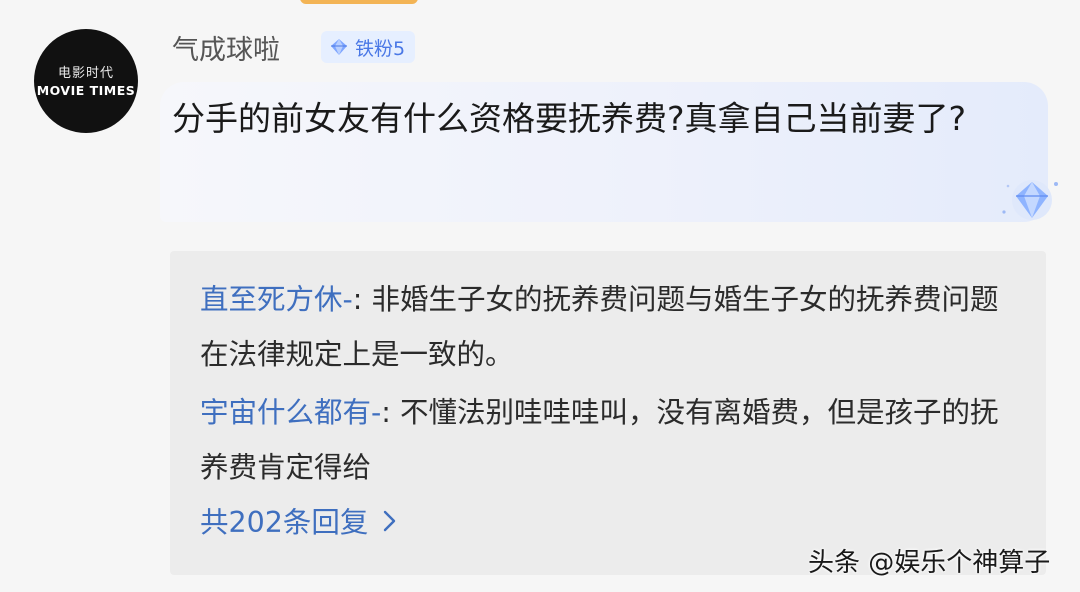  I want to click on reply-item: 宇宙什么都有-: 不懂法别哇哇哇叫，没有离婚费，但是孩子的抚养费肯定得给, so click(610, 440).